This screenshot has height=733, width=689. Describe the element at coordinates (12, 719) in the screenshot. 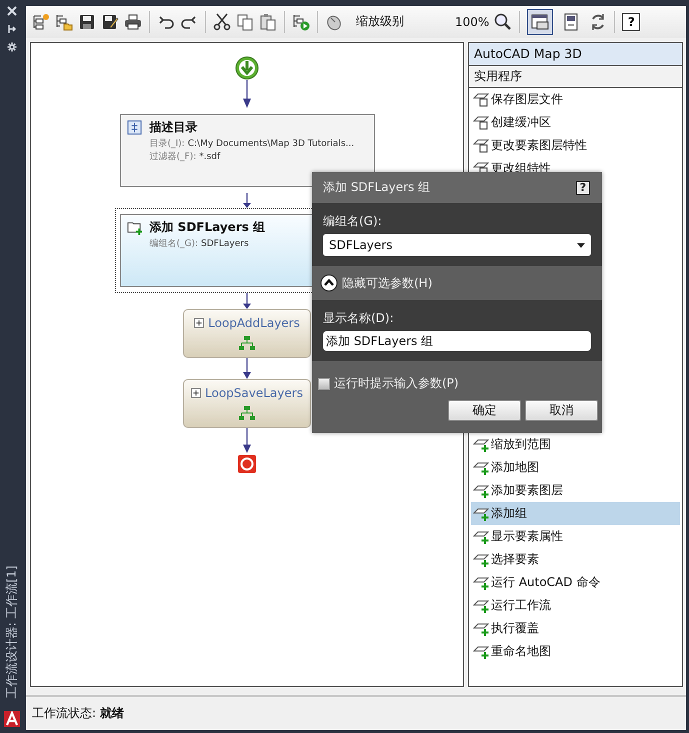

I see `app-logo-icon` at that location.